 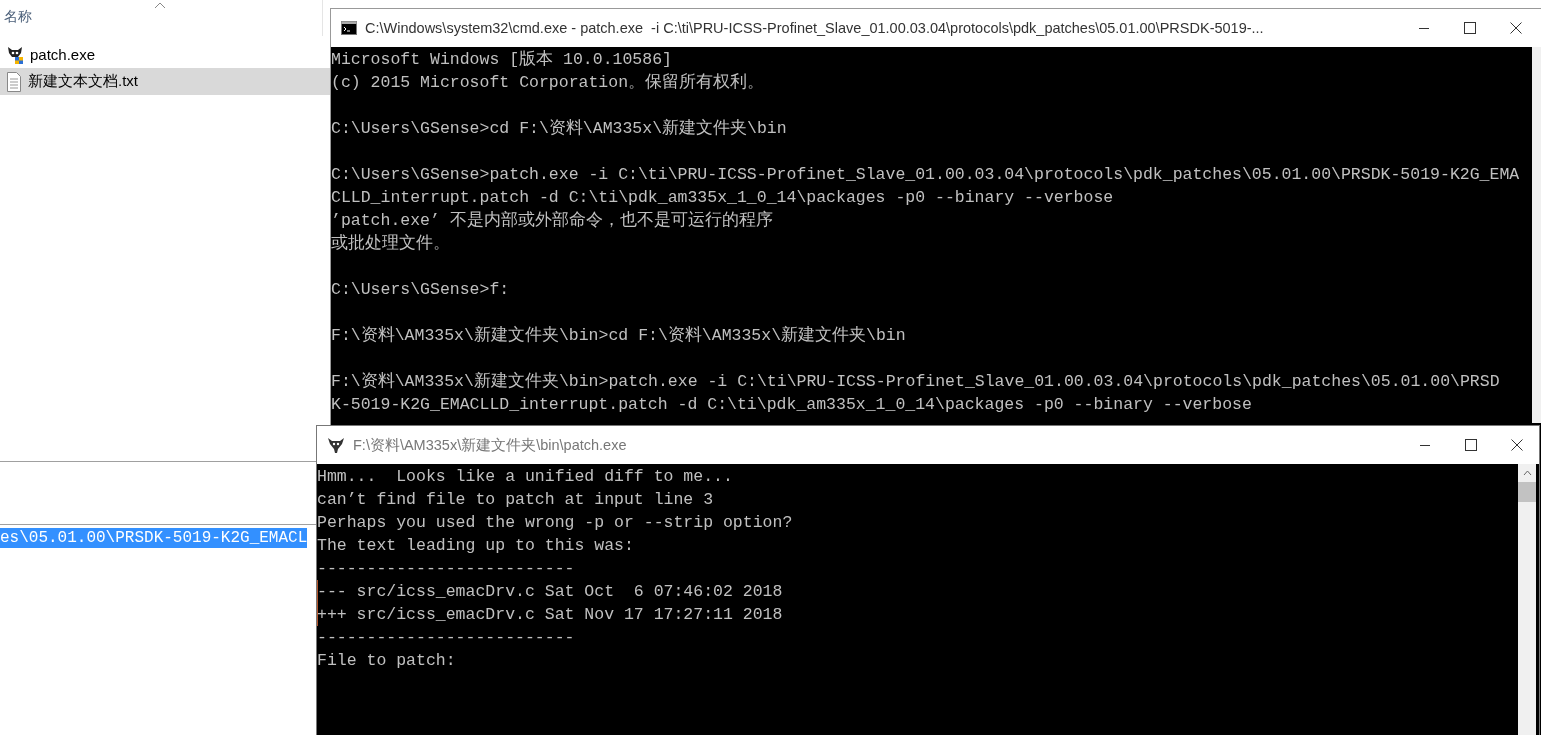 What do you see at coordinates (552, 220) in the screenshot?
I see `console-line: ’patch.exe’ 不是内部或外部命令，也不是可运行的程序` at bounding box center [552, 220].